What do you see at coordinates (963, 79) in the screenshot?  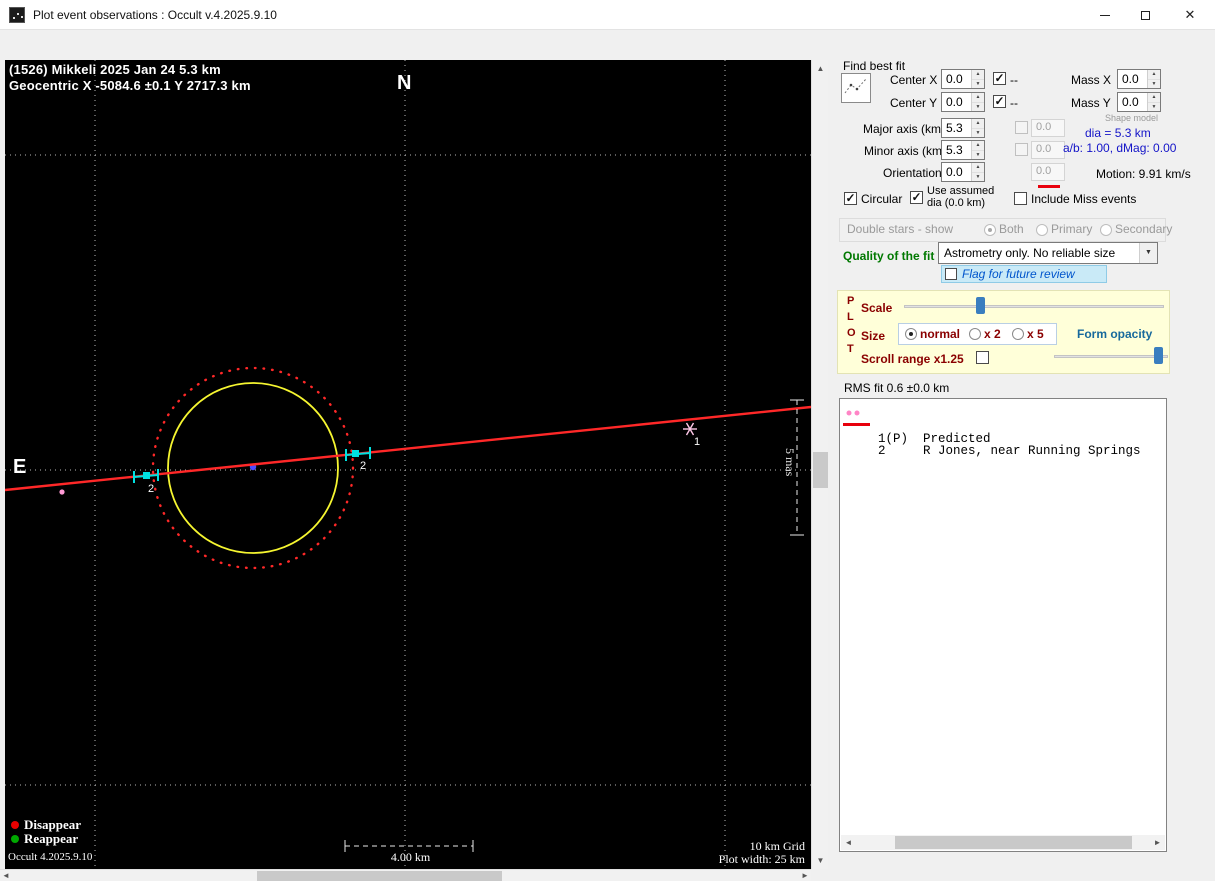 I see `center-x-spinner: 0.0 ▲ ▼` at bounding box center [963, 79].